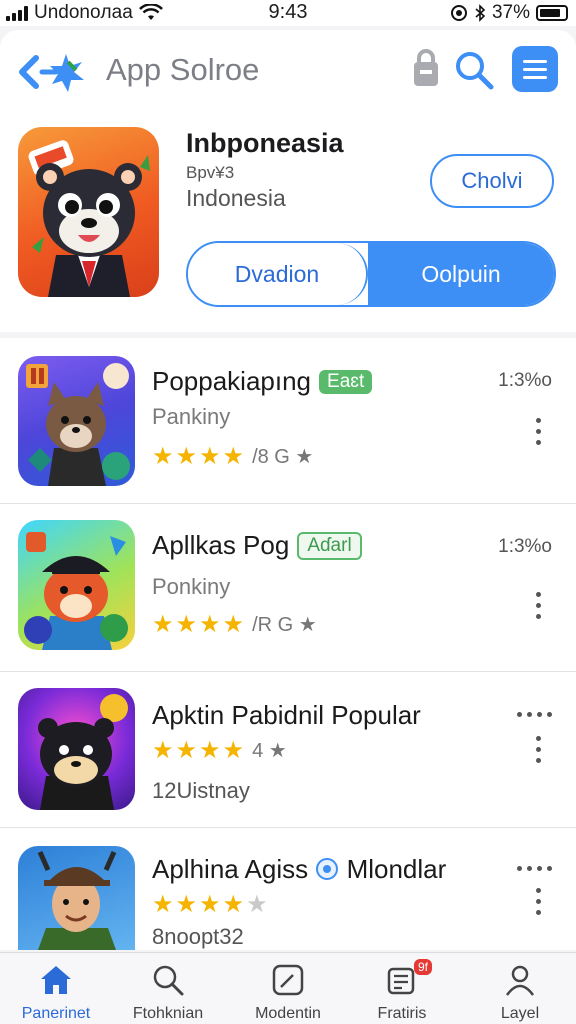 The width and height of the screenshot is (576, 1024). Describe the element at coordinates (230, 869) in the screenshot. I see `app-name-text: Aplhina Agiss` at that location.